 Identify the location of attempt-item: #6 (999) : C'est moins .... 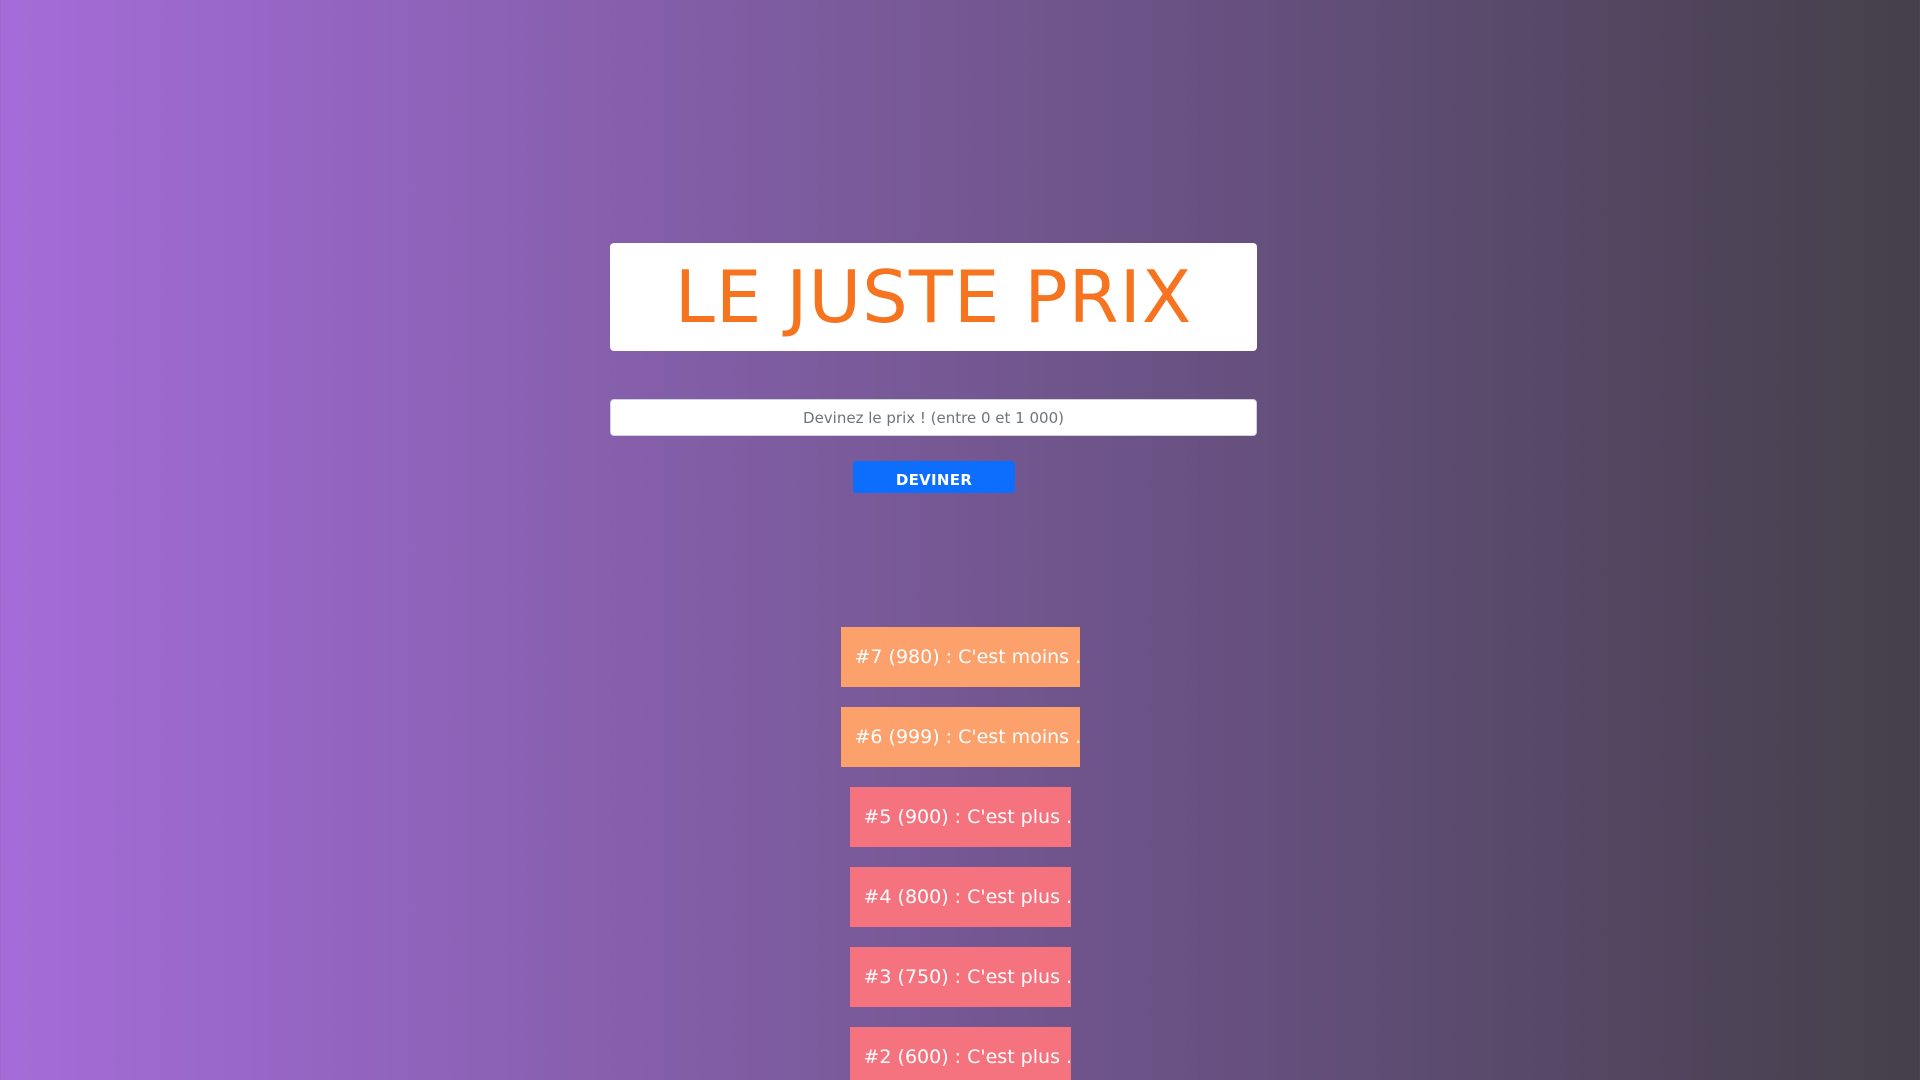
(960, 737).